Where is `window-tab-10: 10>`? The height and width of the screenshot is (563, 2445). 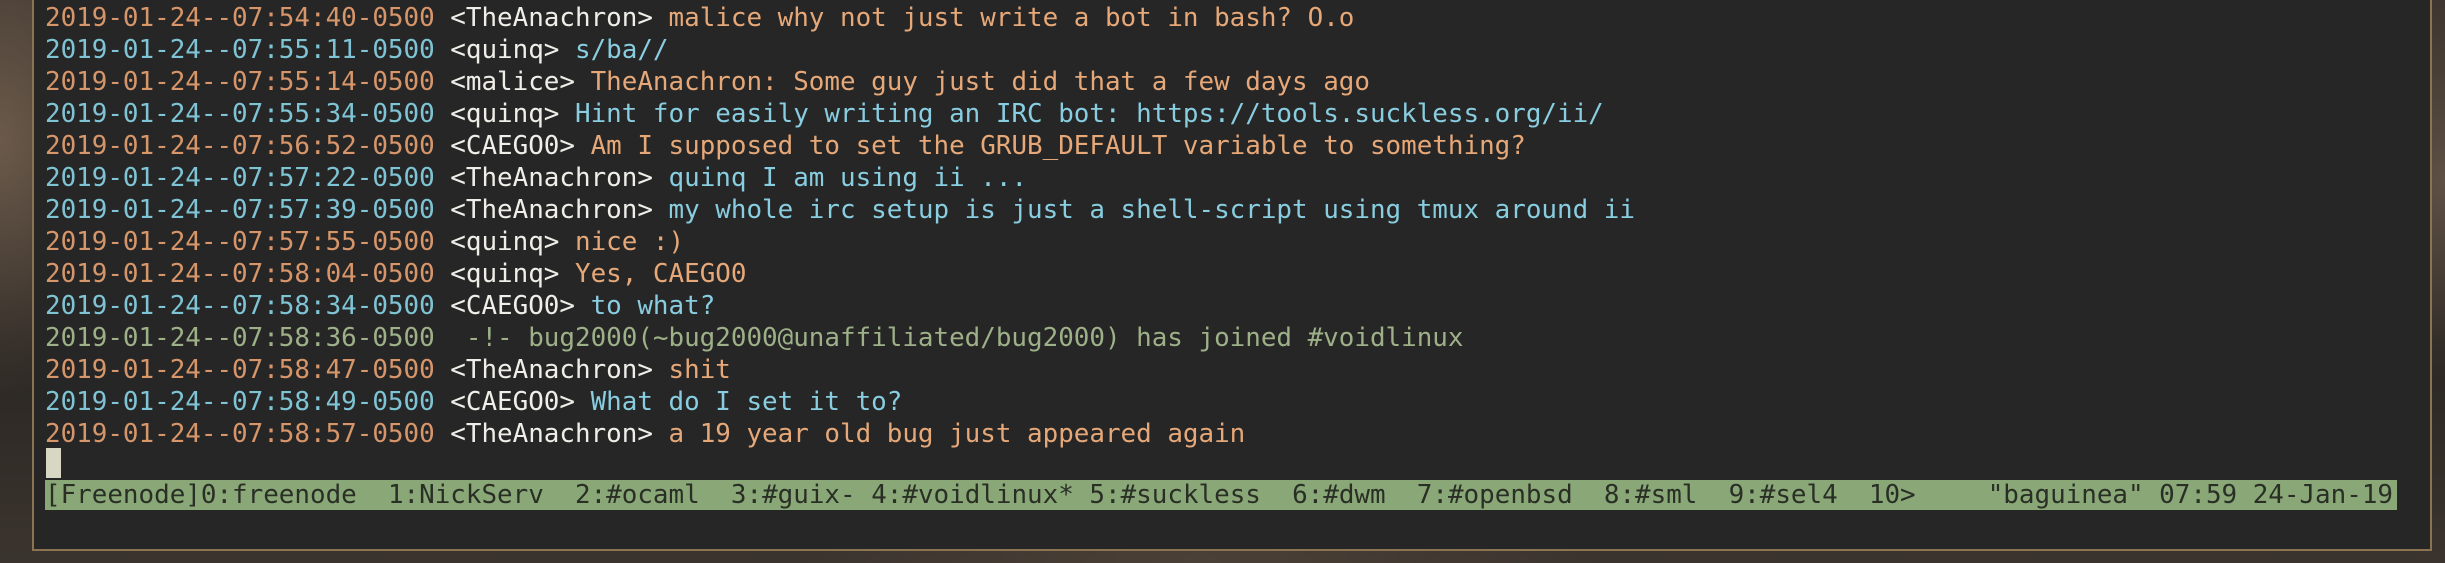
window-tab-10: 10> is located at coordinates (1892, 495).